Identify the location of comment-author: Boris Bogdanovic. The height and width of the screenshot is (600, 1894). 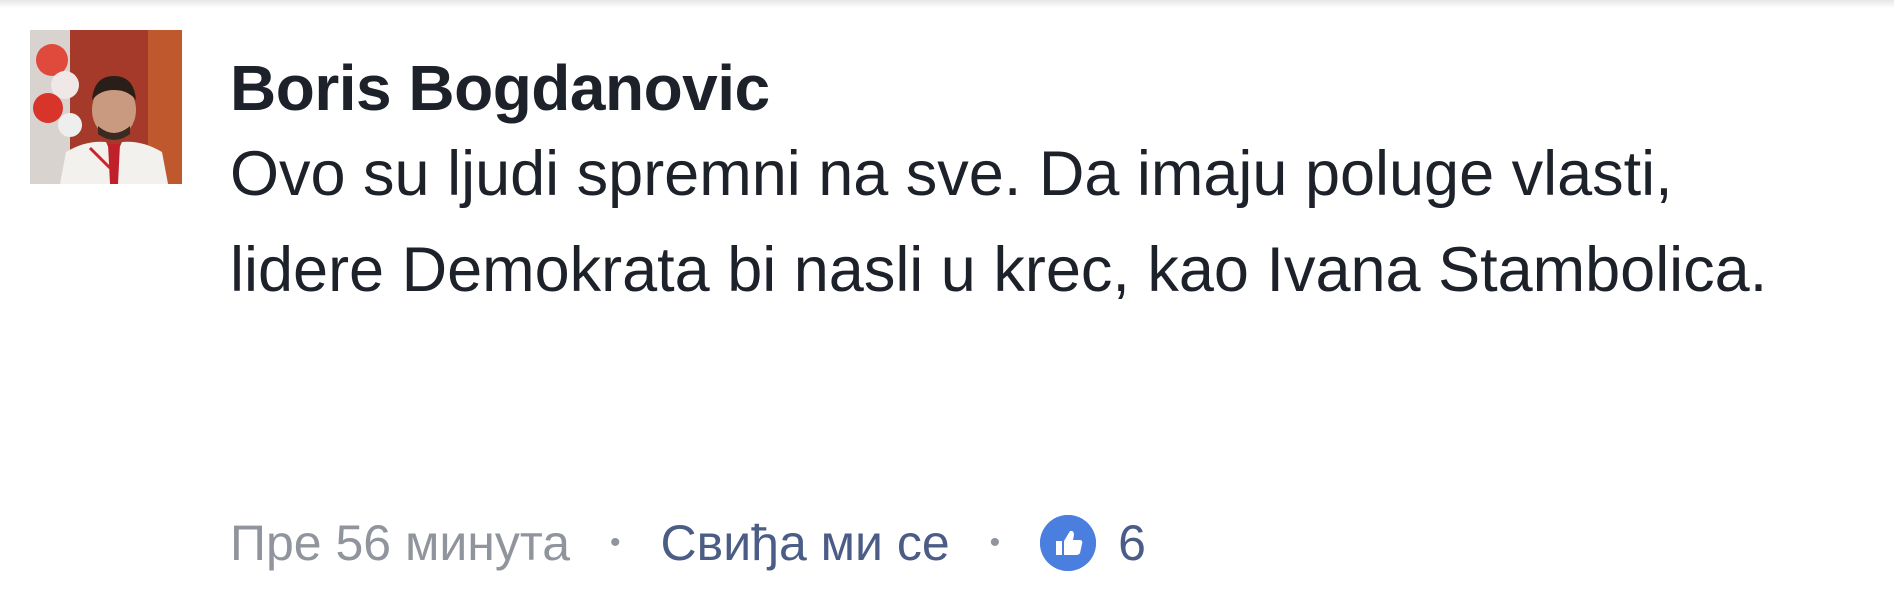
(1040, 88).